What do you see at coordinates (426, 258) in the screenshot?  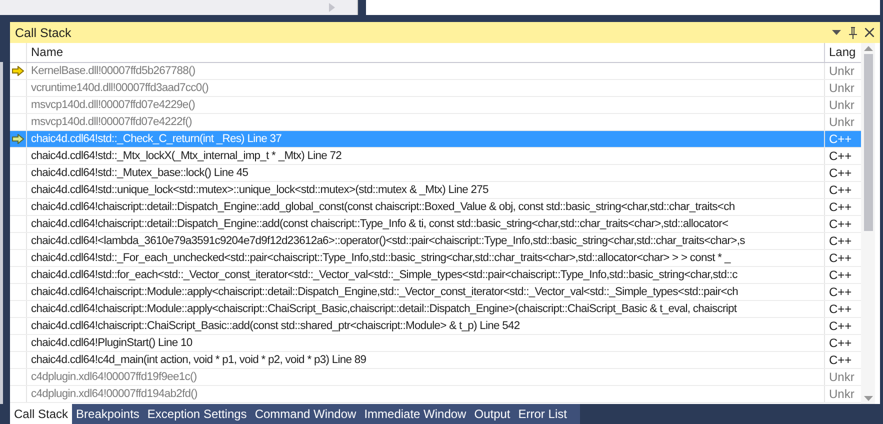 I see `frame-name: chaic4d.cdl64!std::_For_each_unchecked<std::pair<chaiscript::Type_Info,std::basic_string<char,std::char_traits<char>,std::allocator<char> > > const * _` at bounding box center [426, 258].